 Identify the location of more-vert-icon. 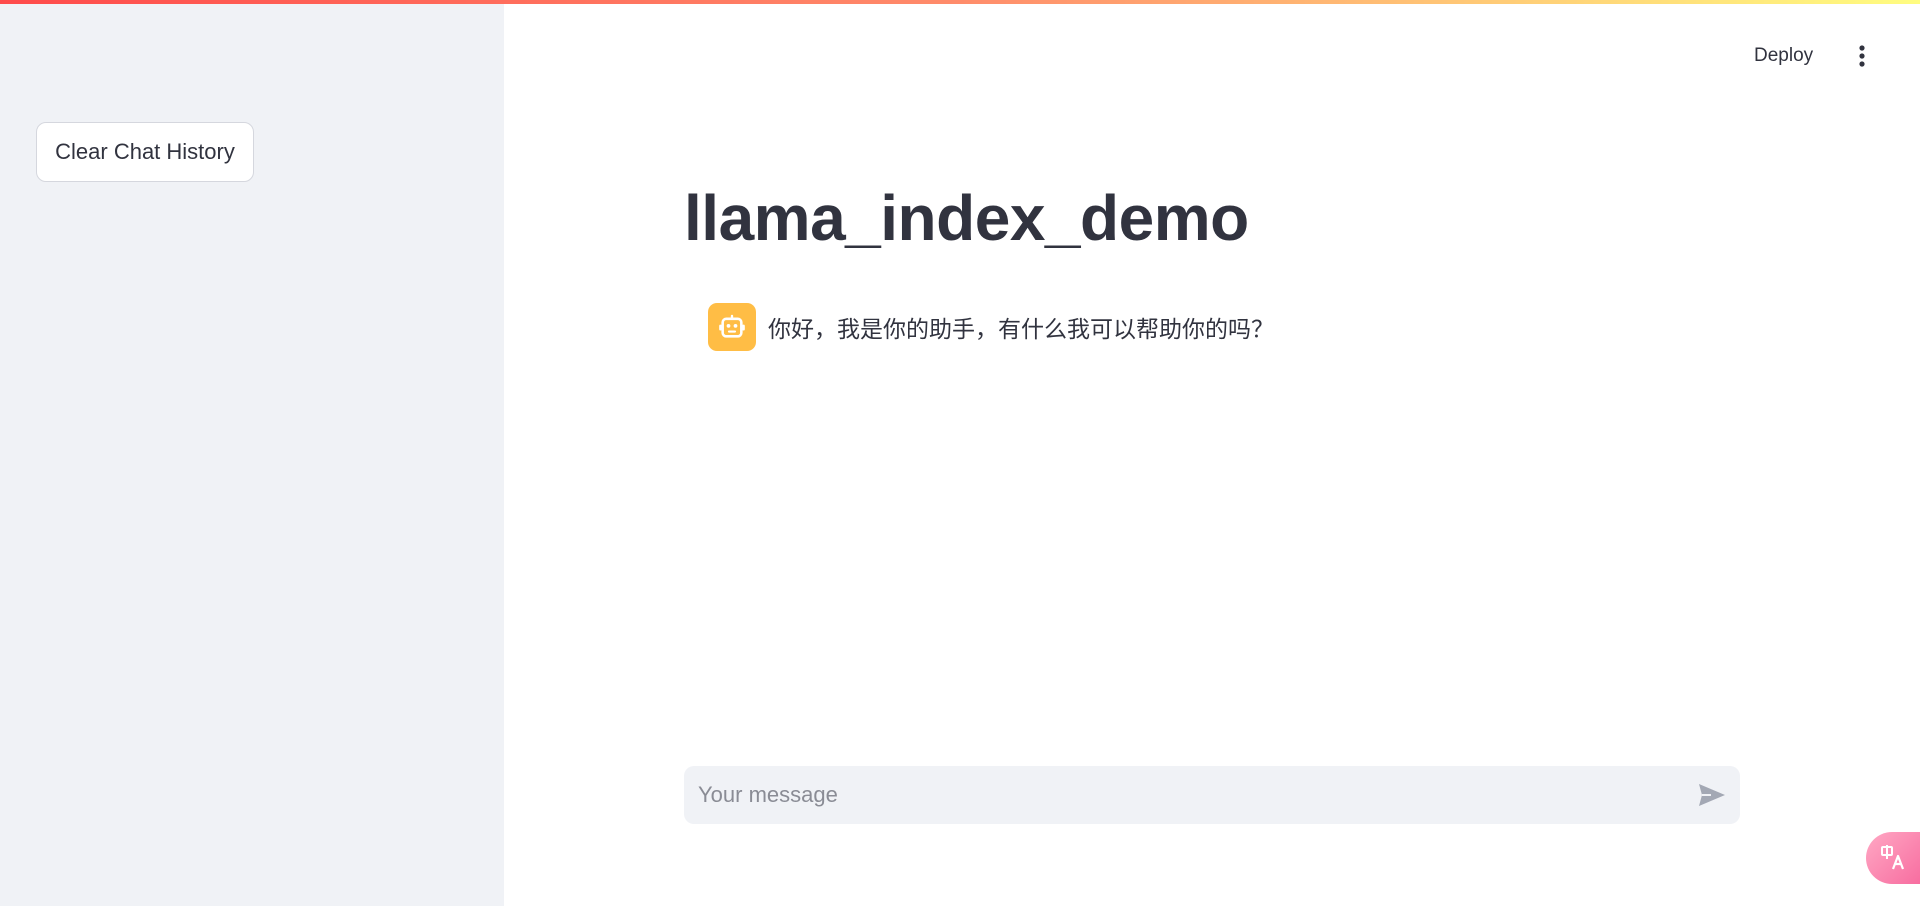
(1862, 56).